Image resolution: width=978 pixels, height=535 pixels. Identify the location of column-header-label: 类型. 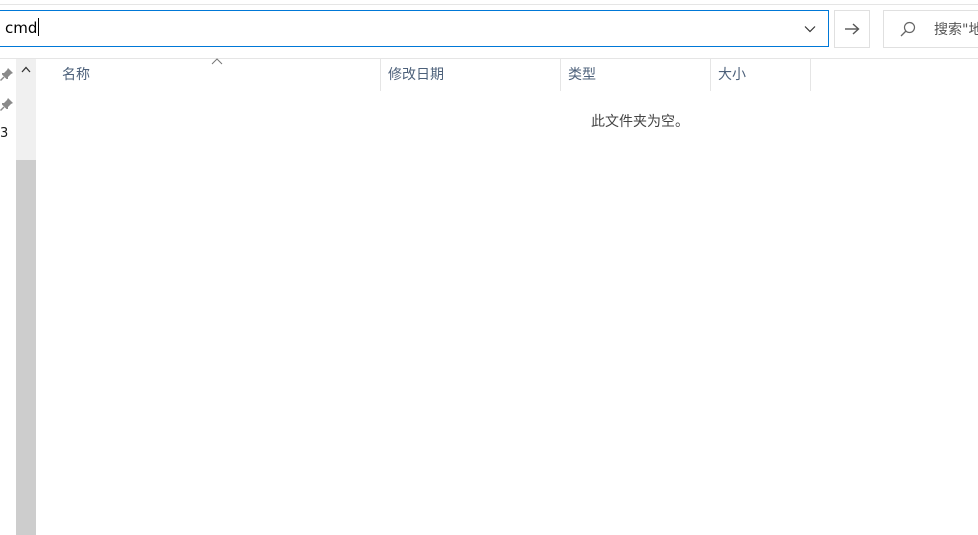
(582, 75).